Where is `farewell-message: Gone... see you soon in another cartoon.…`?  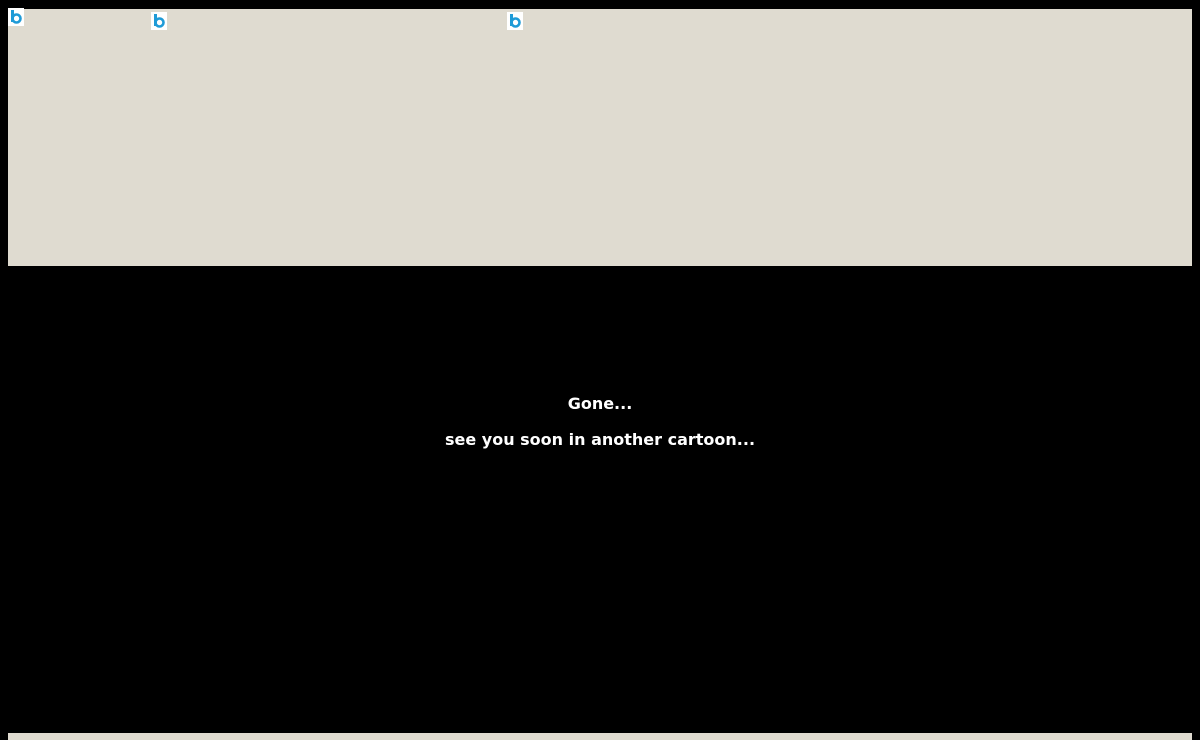
farewell-message: Gone... see you soon in another cartoon.… is located at coordinates (600, 429).